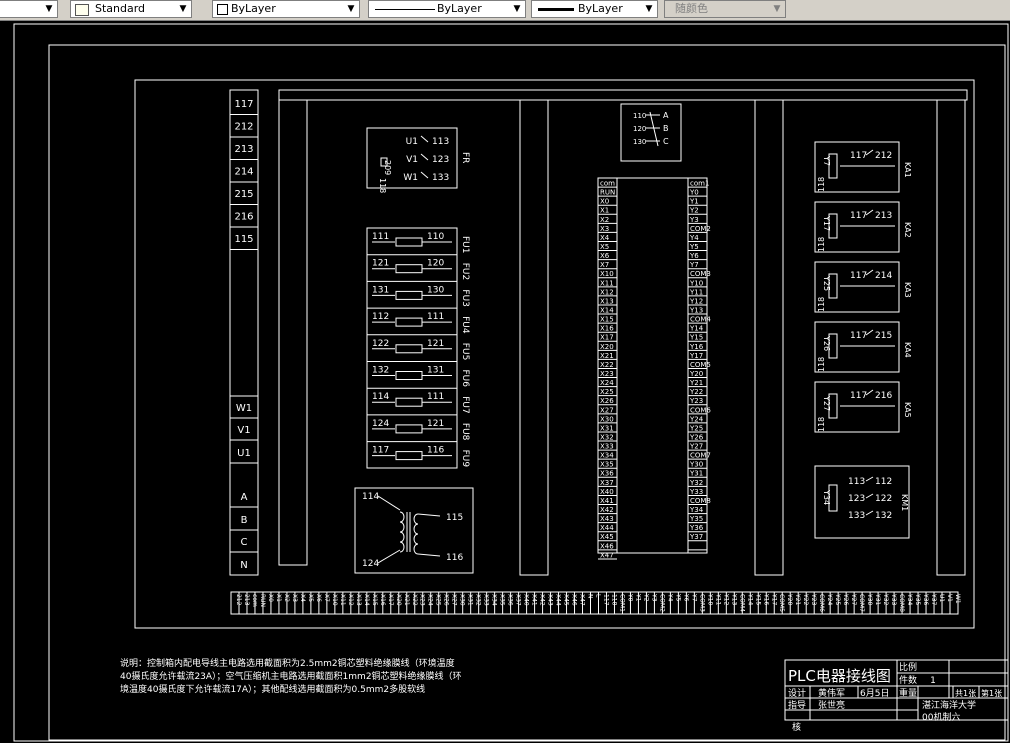 The width and height of the screenshot is (1010, 743). I want to click on bottom-terminal-label: 213, so click(246, 600).